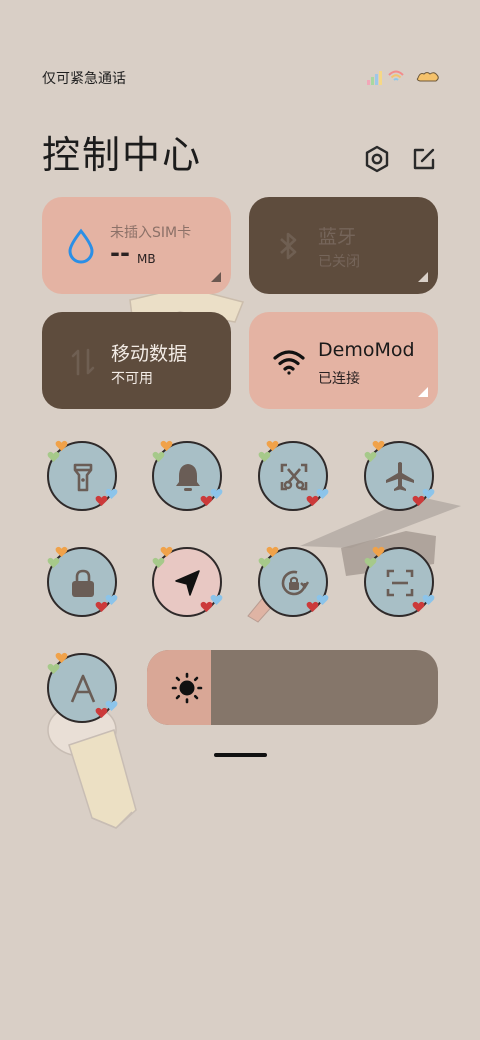 The height and width of the screenshot is (1040, 480). I want to click on page-title: 控制中心, so click(122, 155).